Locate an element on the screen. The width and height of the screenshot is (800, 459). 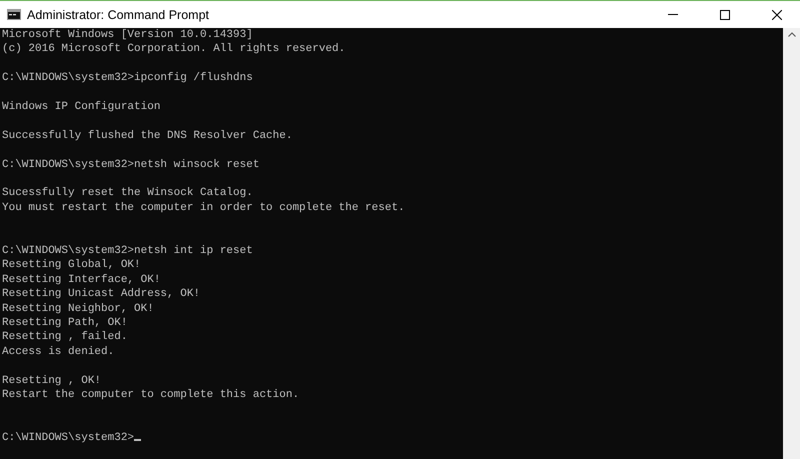
console-line: C:\WINDOWS\system32>ipconfig /flushdns is located at coordinates (127, 78).